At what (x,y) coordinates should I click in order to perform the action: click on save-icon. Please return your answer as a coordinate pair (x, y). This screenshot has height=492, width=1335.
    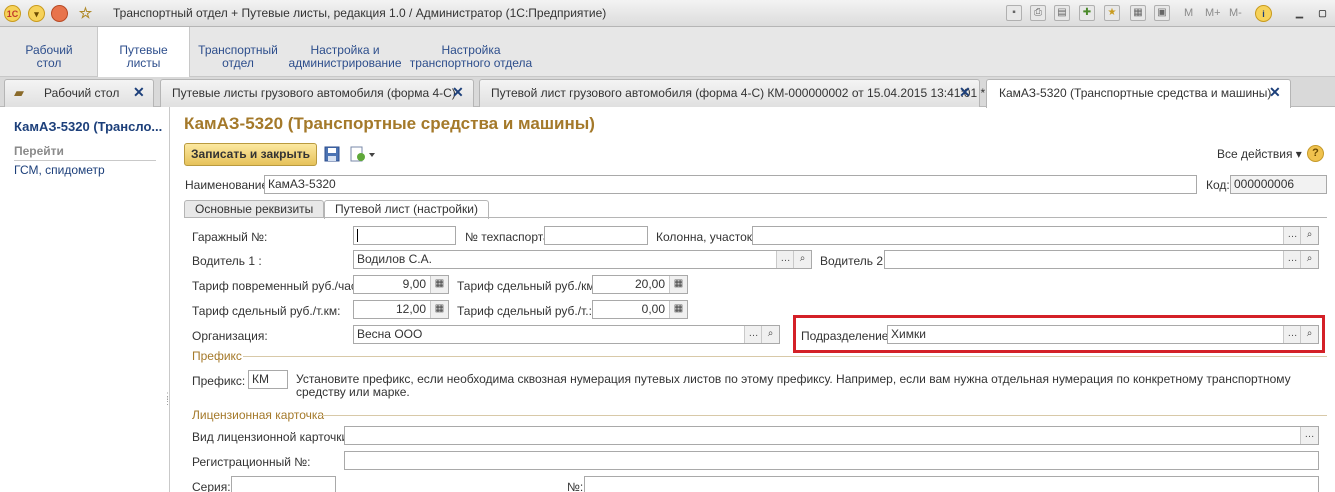
    Looking at the image, I should click on (332, 154).